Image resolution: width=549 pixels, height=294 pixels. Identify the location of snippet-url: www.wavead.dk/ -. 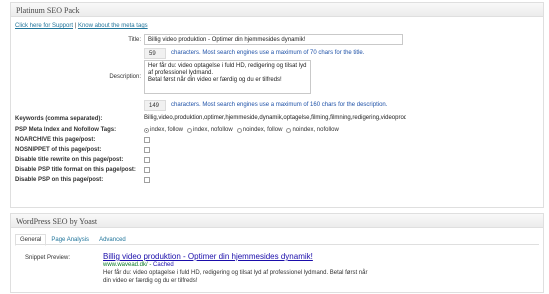
(128, 265).